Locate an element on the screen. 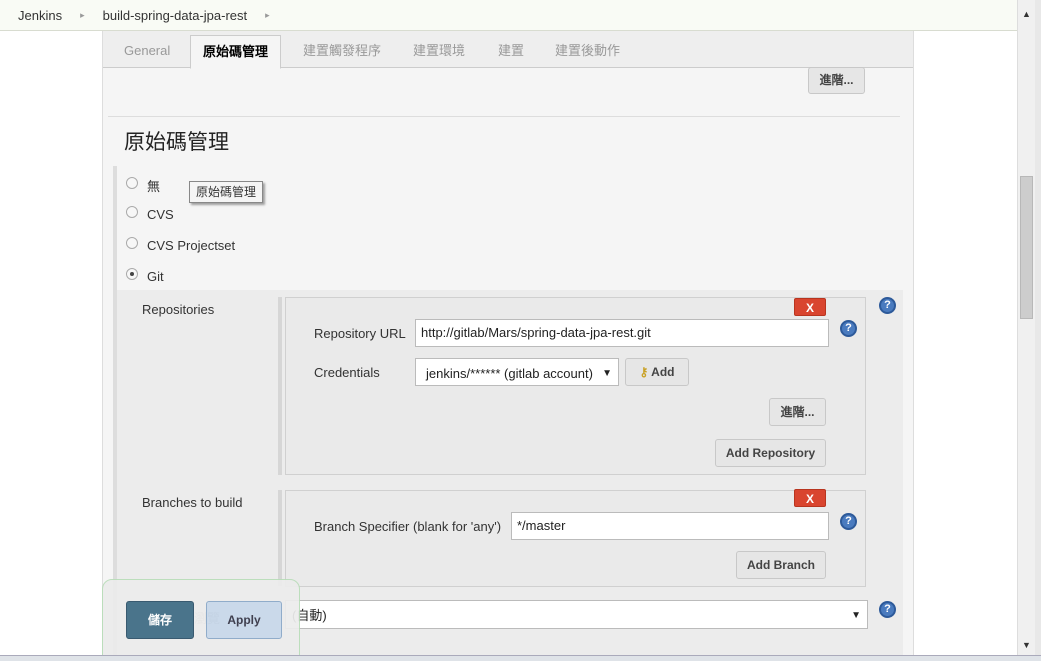  scrollbar-thumb is located at coordinates (1026, 247).